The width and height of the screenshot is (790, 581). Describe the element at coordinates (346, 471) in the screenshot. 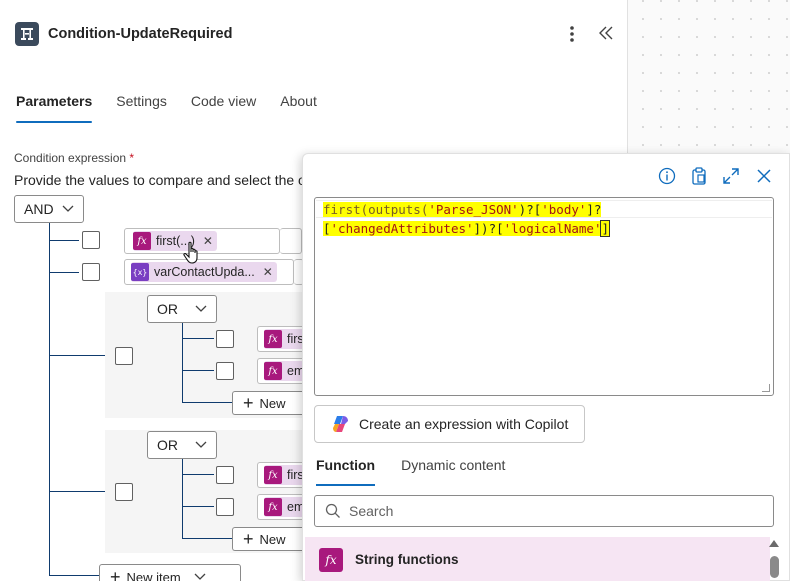

I see `tab-function: Function` at that location.